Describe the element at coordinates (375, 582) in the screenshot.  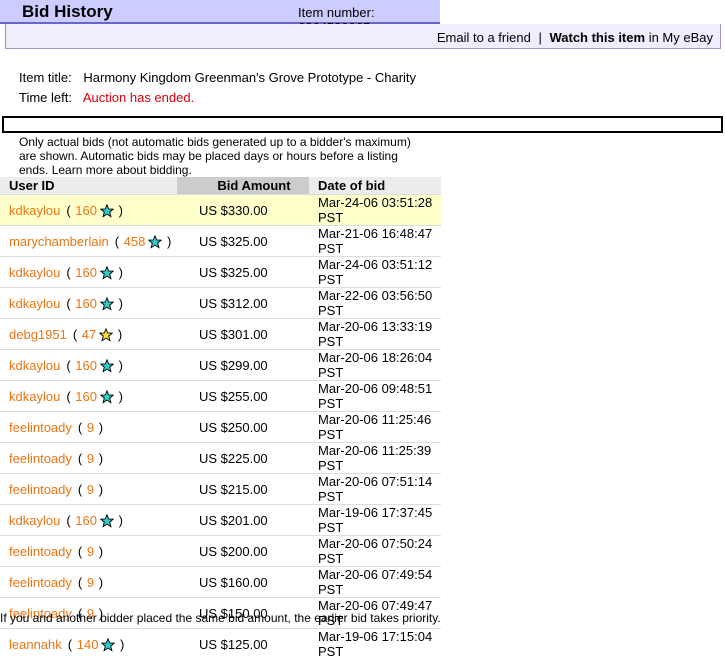
I see `bid-date: Mar-20-06 07:49:54 PST` at that location.